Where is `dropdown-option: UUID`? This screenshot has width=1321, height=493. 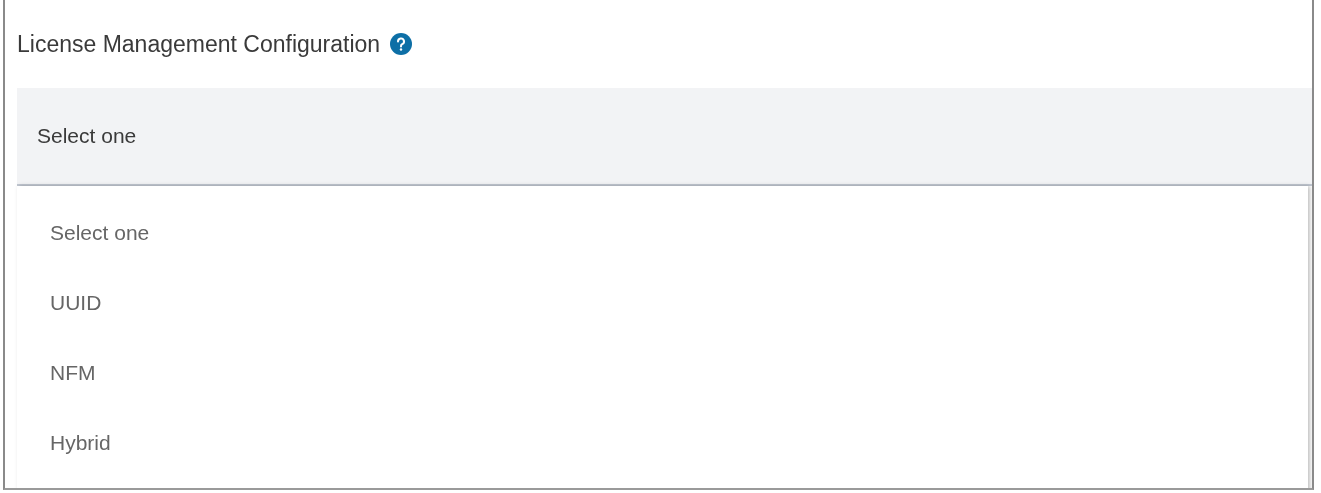
dropdown-option: UUID is located at coordinates (662, 303).